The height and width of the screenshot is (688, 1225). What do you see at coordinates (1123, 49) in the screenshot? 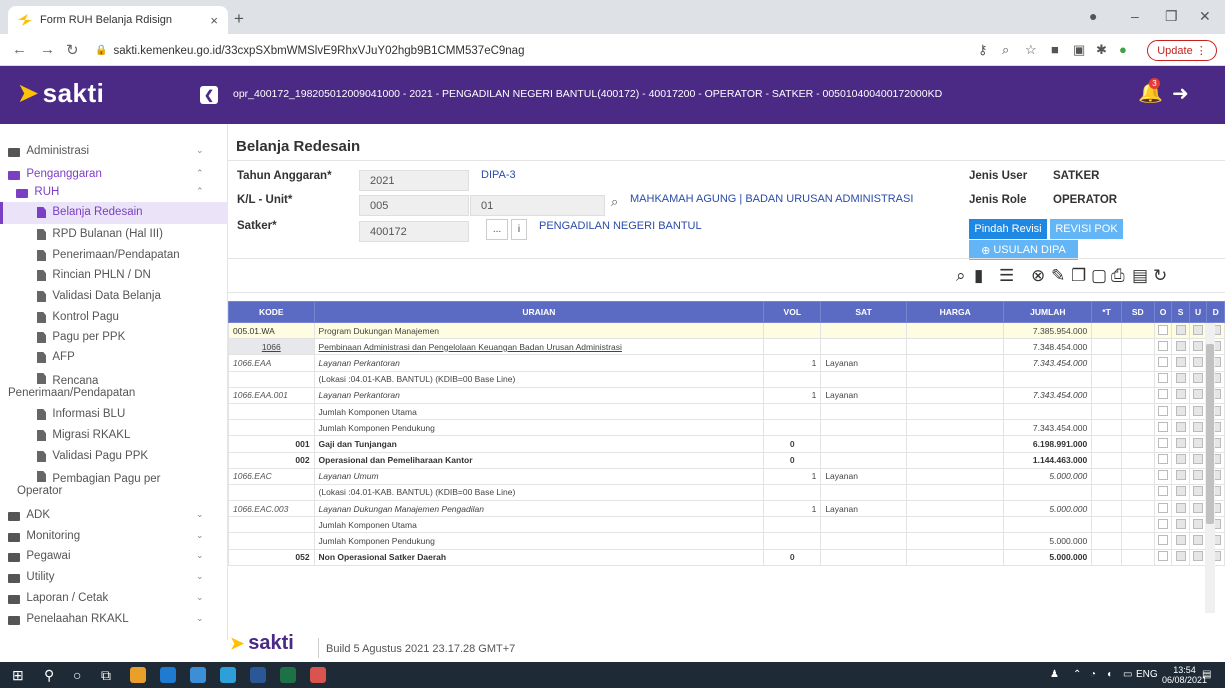
I see `profile-icon: ●` at bounding box center [1123, 49].